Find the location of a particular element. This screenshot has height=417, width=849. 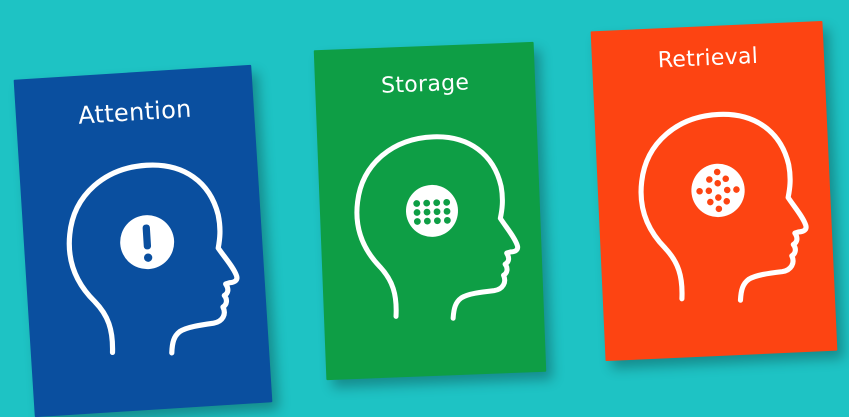

attention-card-title: Attention is located at coordinates (135, 112).